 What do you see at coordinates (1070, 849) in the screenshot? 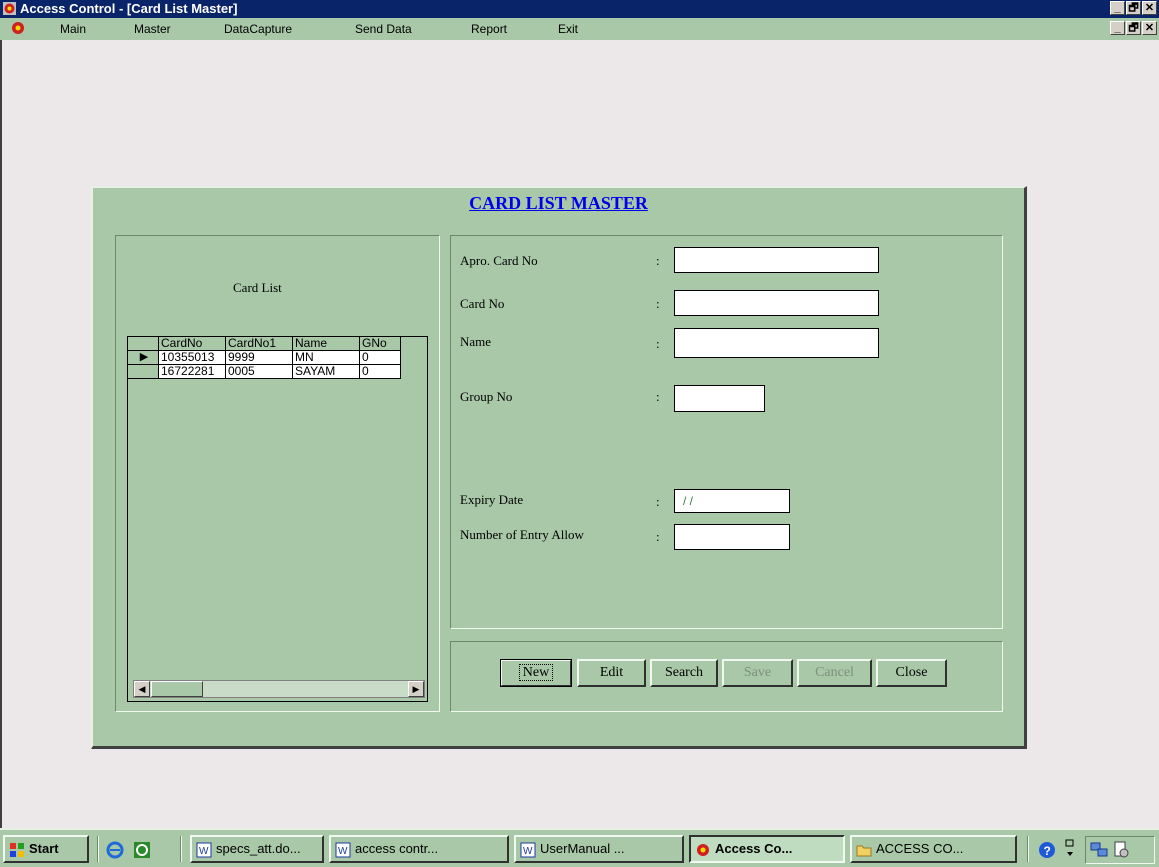
I see `toolbar-expand-icon` at bounding box center [1070, 849].